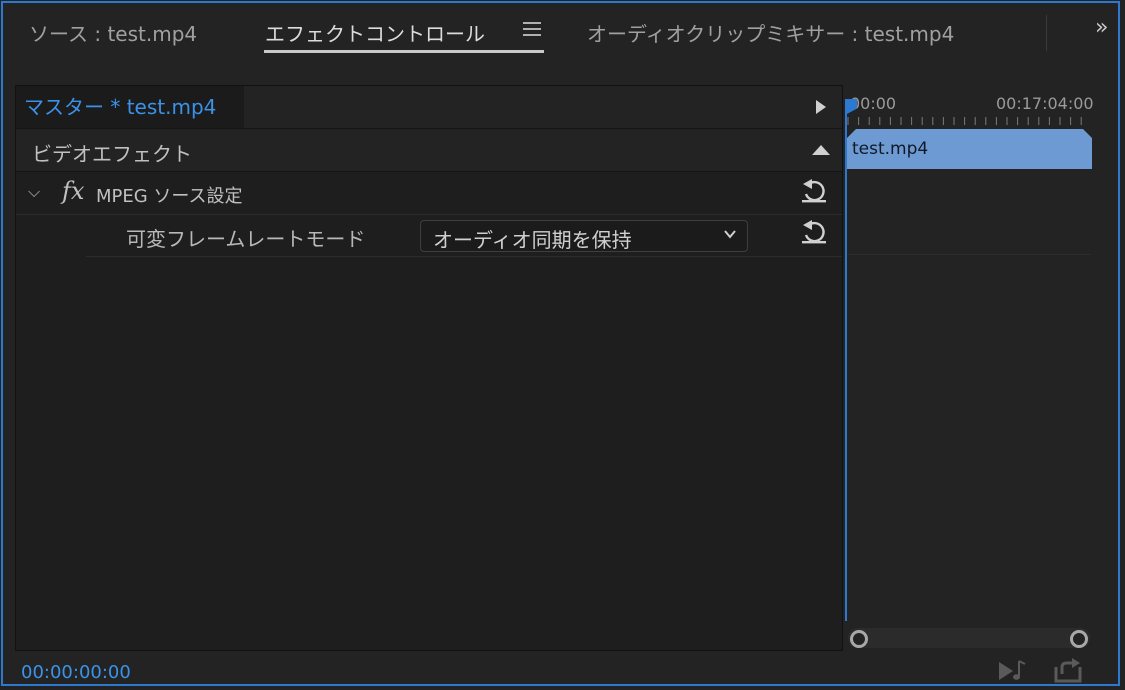 Image resolution: width=1125 pixels, height=690 pixels. Describe the element at coordinates (1087, 133) in the screenshot. I see `clip-end-marker` at that location.